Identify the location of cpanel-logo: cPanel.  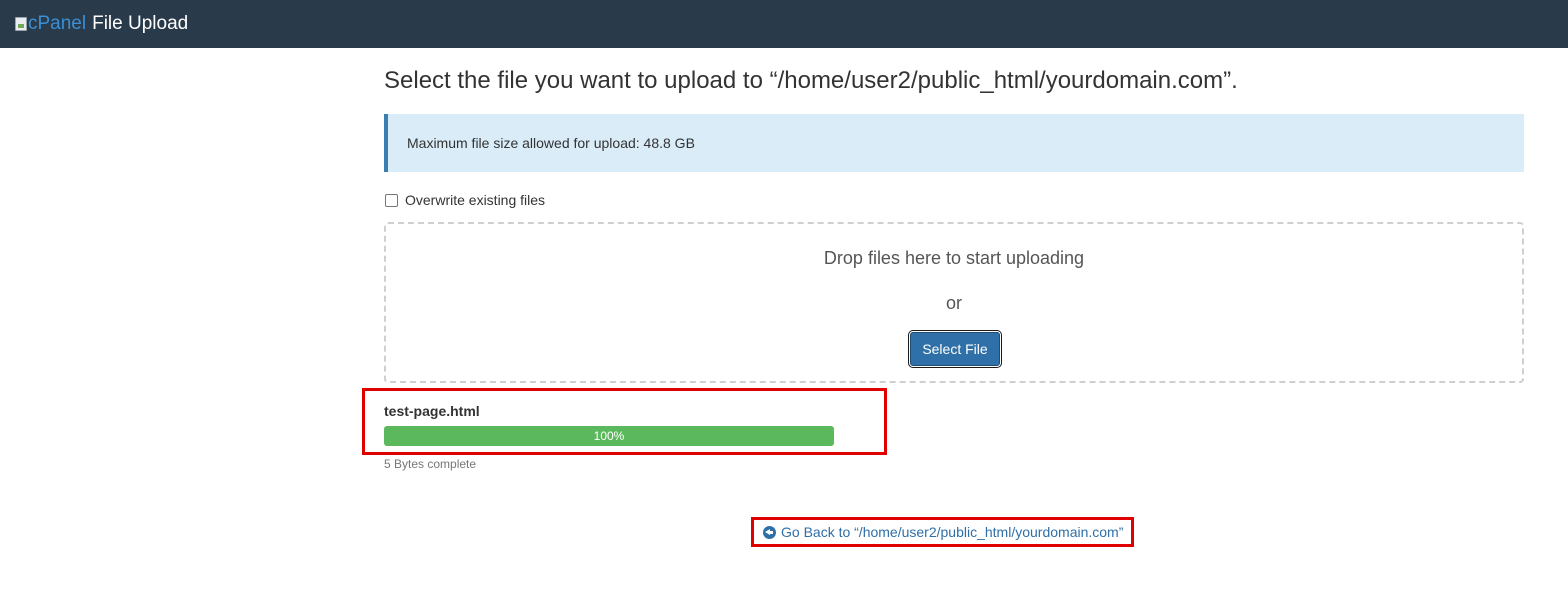
(50, 24).